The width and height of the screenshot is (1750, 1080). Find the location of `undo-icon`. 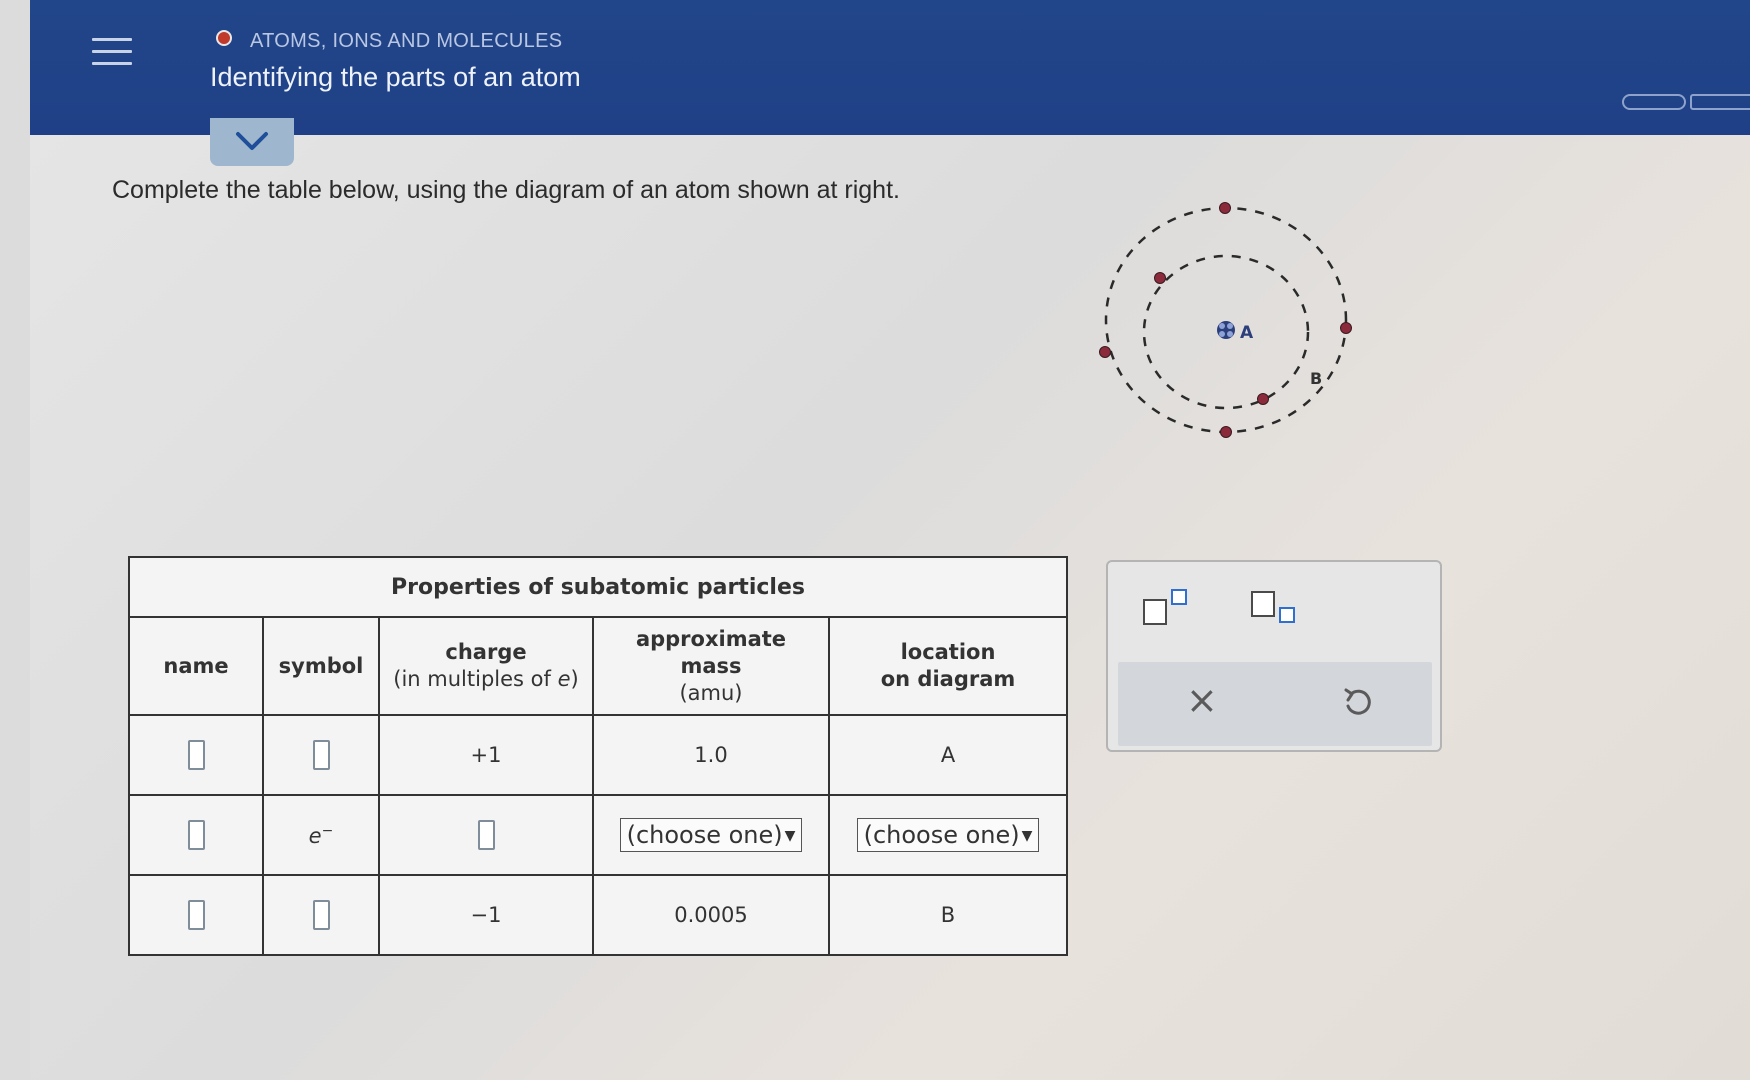

undo-icon is located at coordinates (1357, 703).